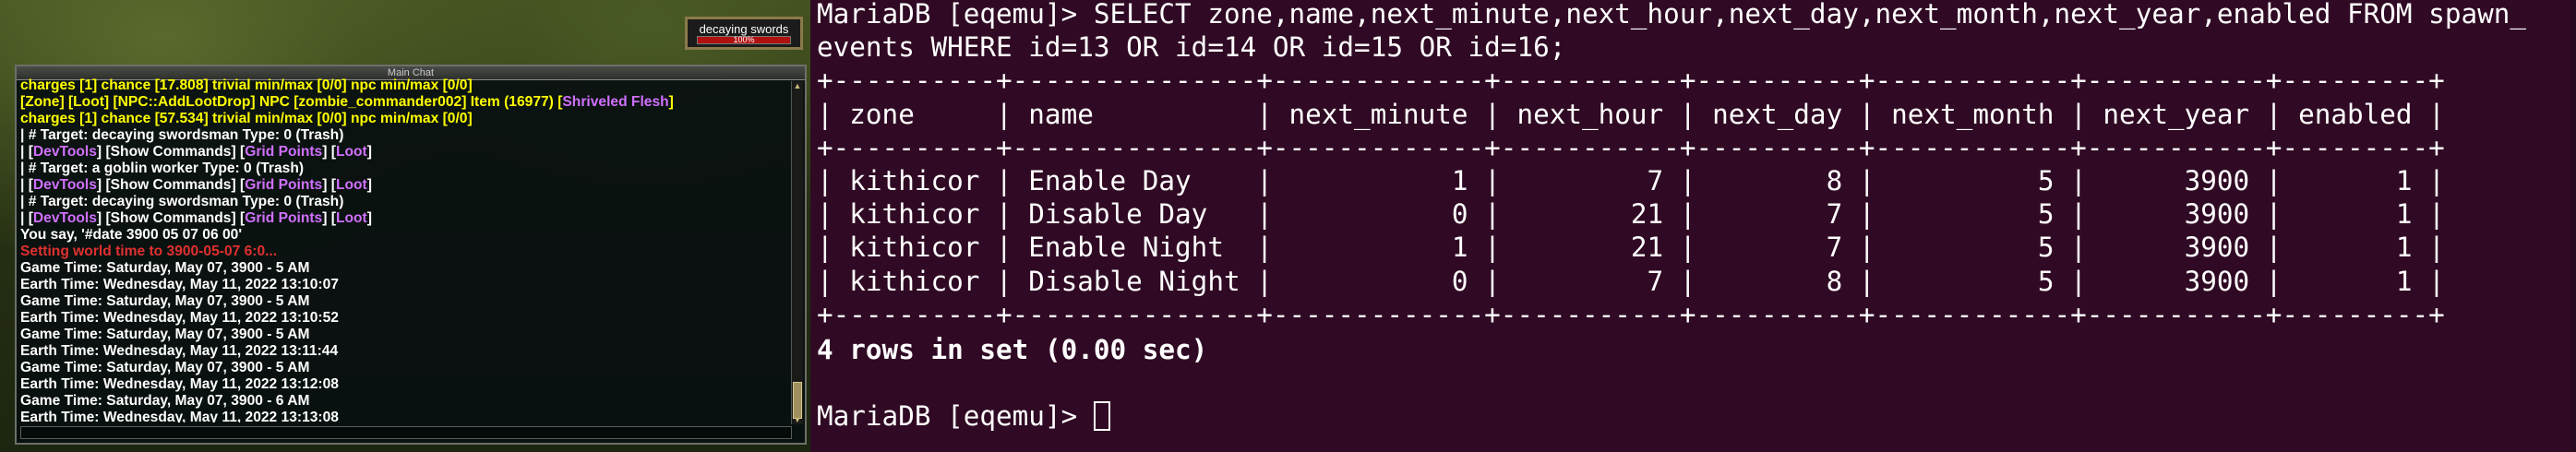 This screenshot has width=2576, height=452. Describe the element at coordinates (615, 102) in the screenshot. I see `chat-link: Shriveled Flesh` at that location.